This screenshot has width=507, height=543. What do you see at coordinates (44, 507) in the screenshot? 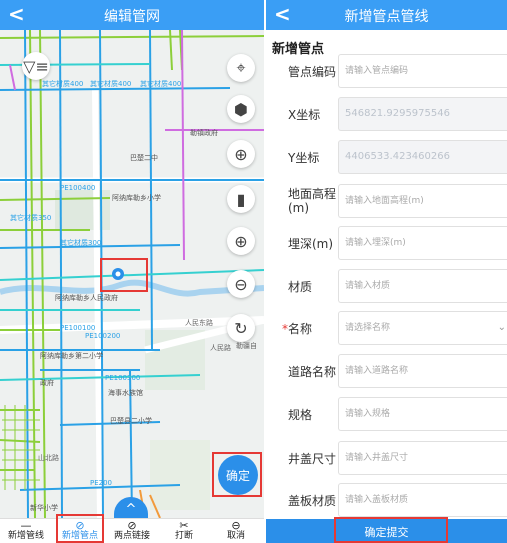
I see `map-label: 新华小学` at bounding box center [44, 507].